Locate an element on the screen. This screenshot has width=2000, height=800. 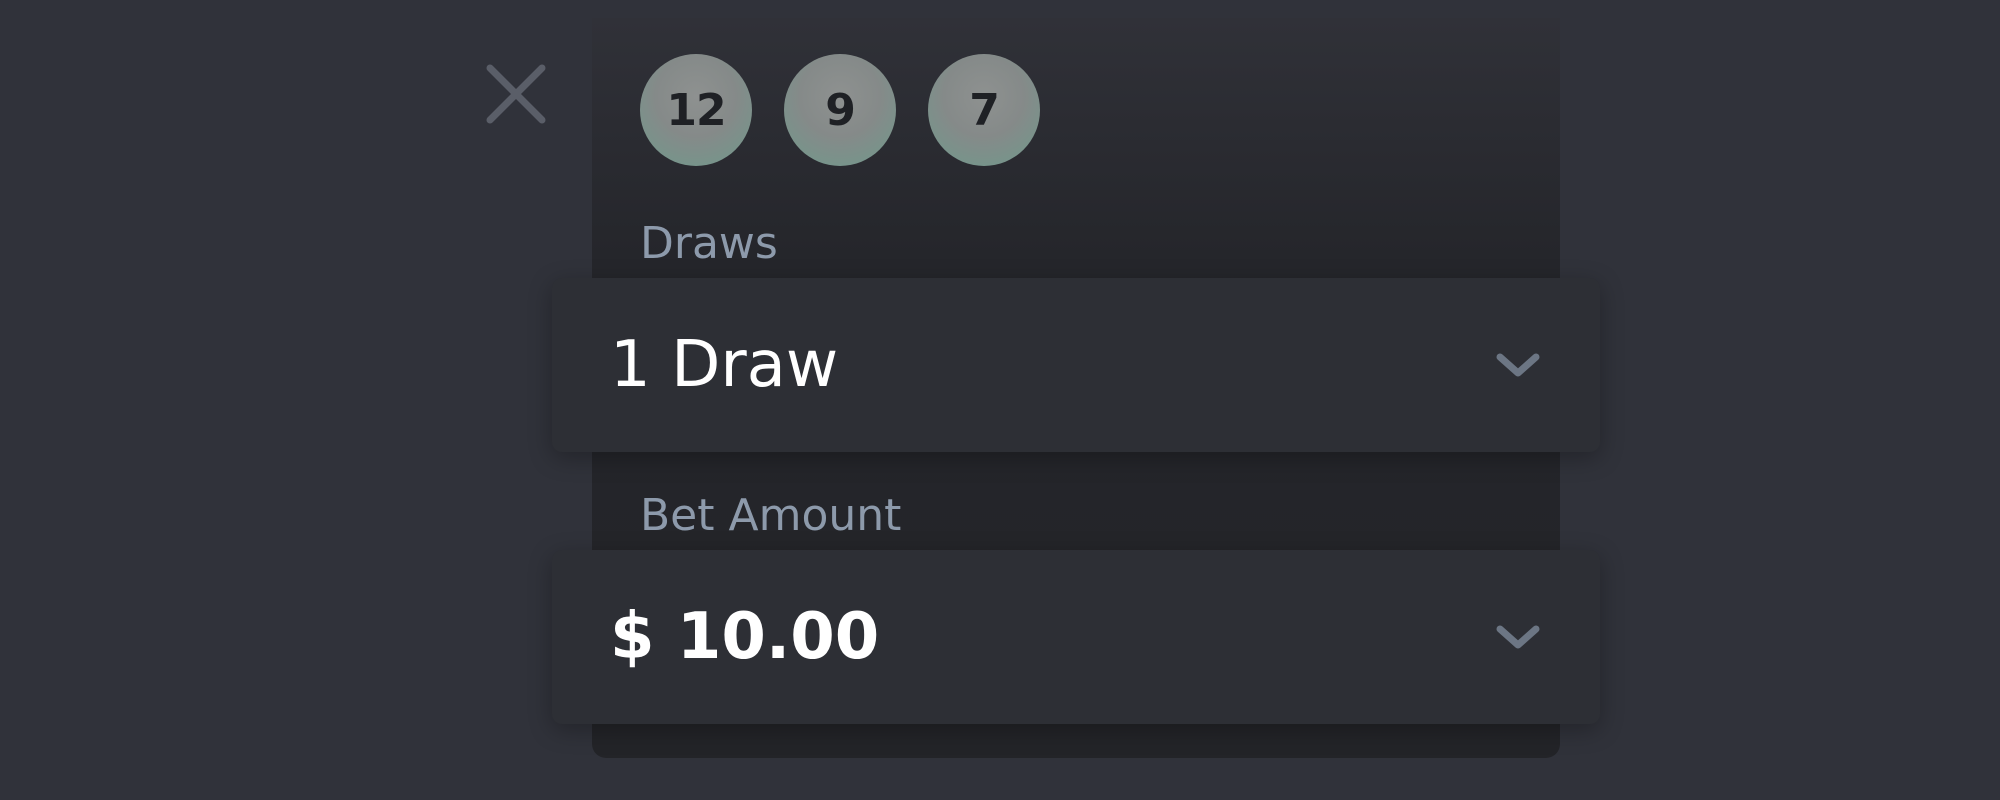
close-icon is located at coordinates (516, 94).